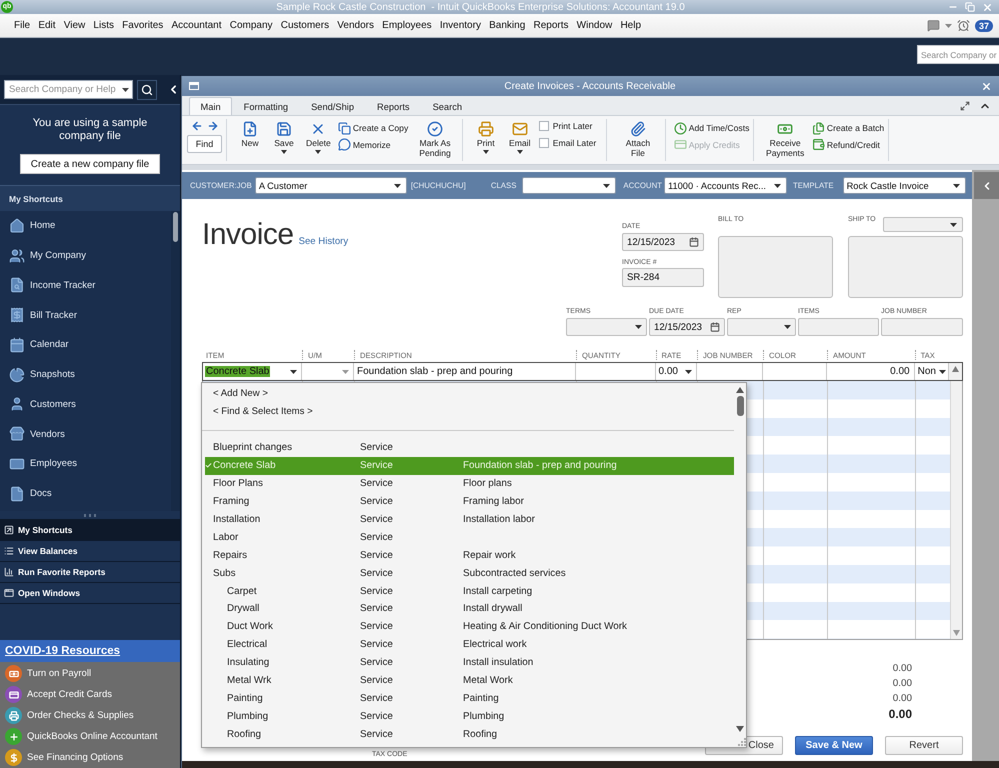  Describe the element at coordinates (394, 106) in the screenshot. I see `ribbon-tab: Reports` at that location.